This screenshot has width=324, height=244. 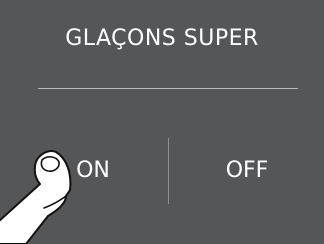 I want to click on setting-title: GLAÇONS SUPER, so click(x=162, y=38).